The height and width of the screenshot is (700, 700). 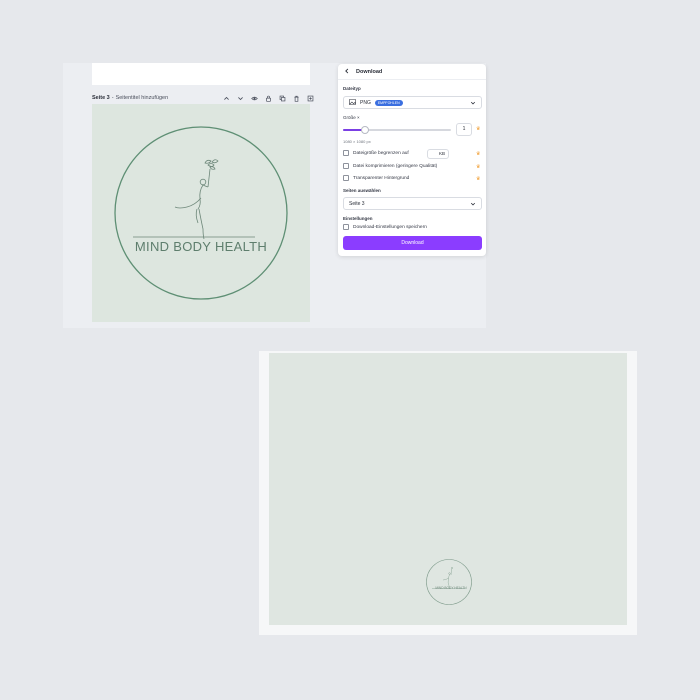 I want to click on file-type-label: Dateityp, so click(x=352, y=88).